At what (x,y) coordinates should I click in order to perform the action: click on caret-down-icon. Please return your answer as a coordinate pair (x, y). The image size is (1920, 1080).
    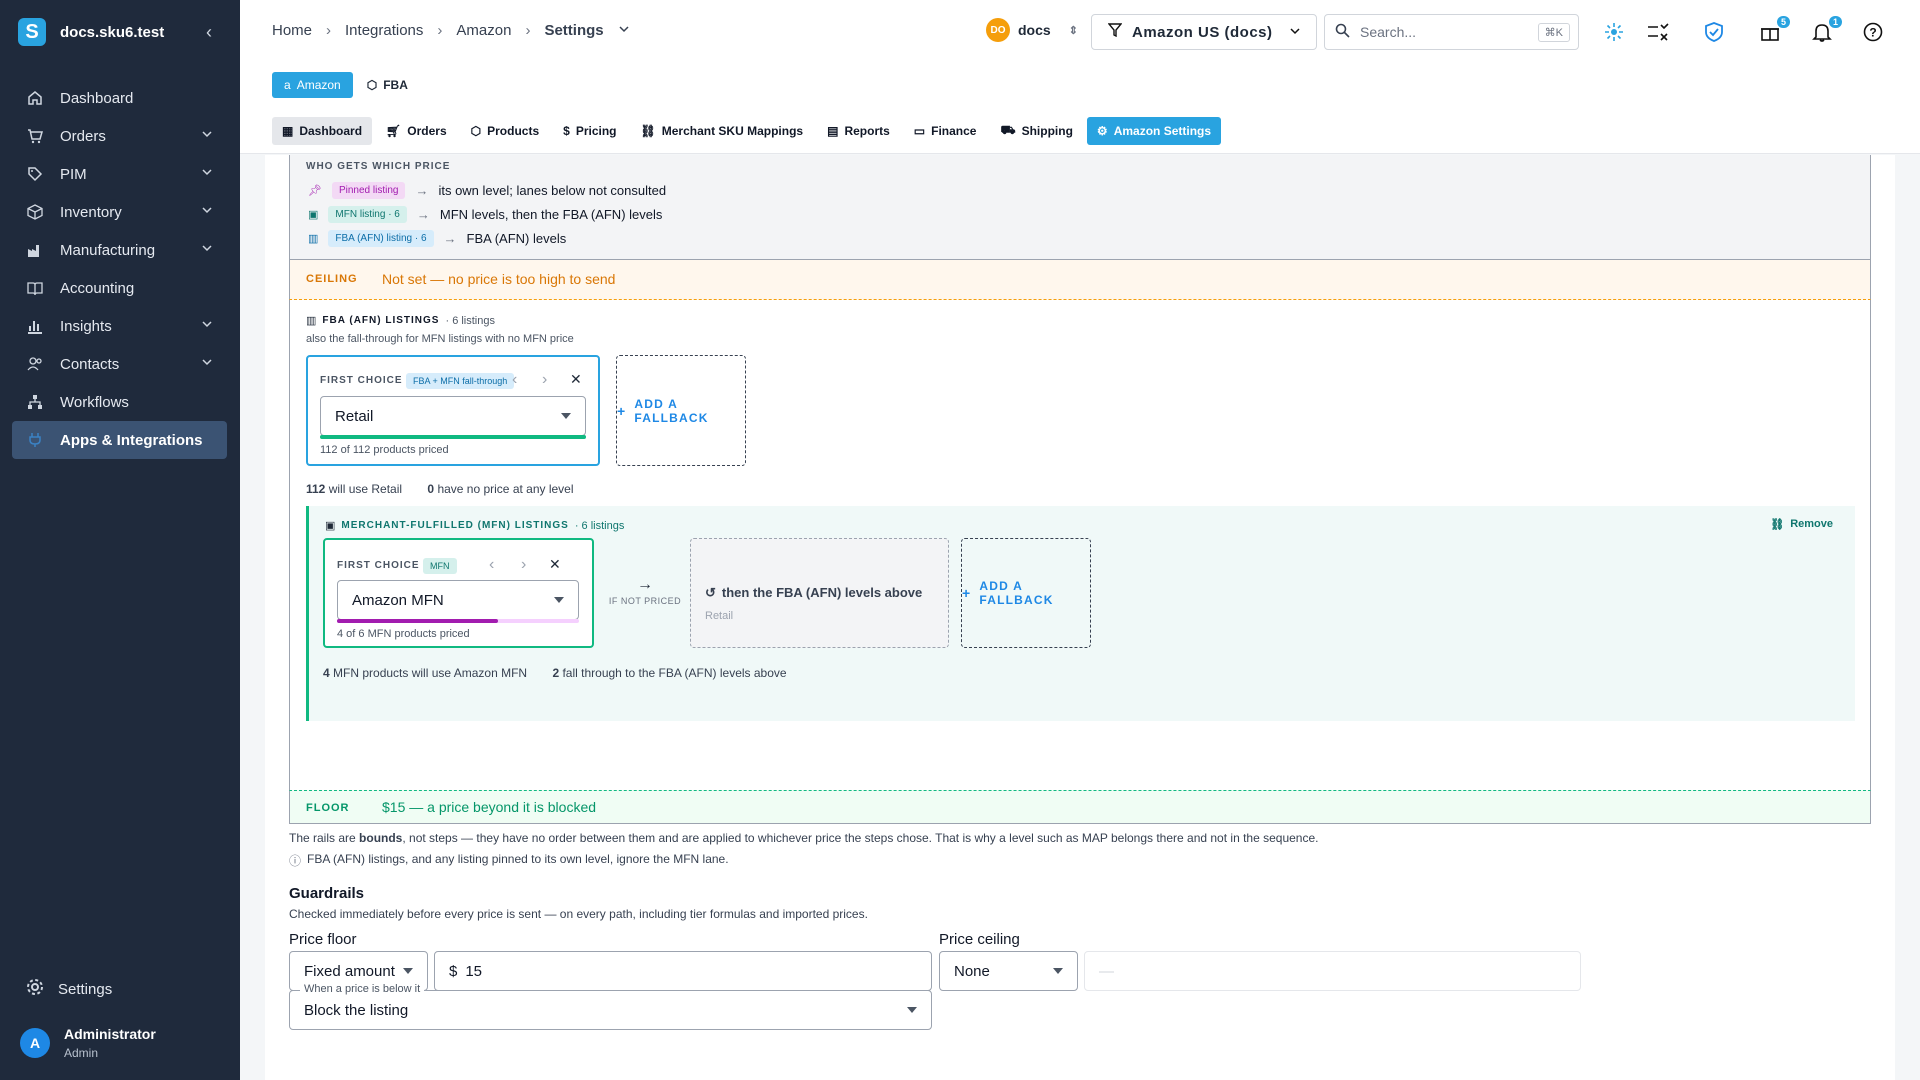
    Looking at the image, I should click on (408, 971).